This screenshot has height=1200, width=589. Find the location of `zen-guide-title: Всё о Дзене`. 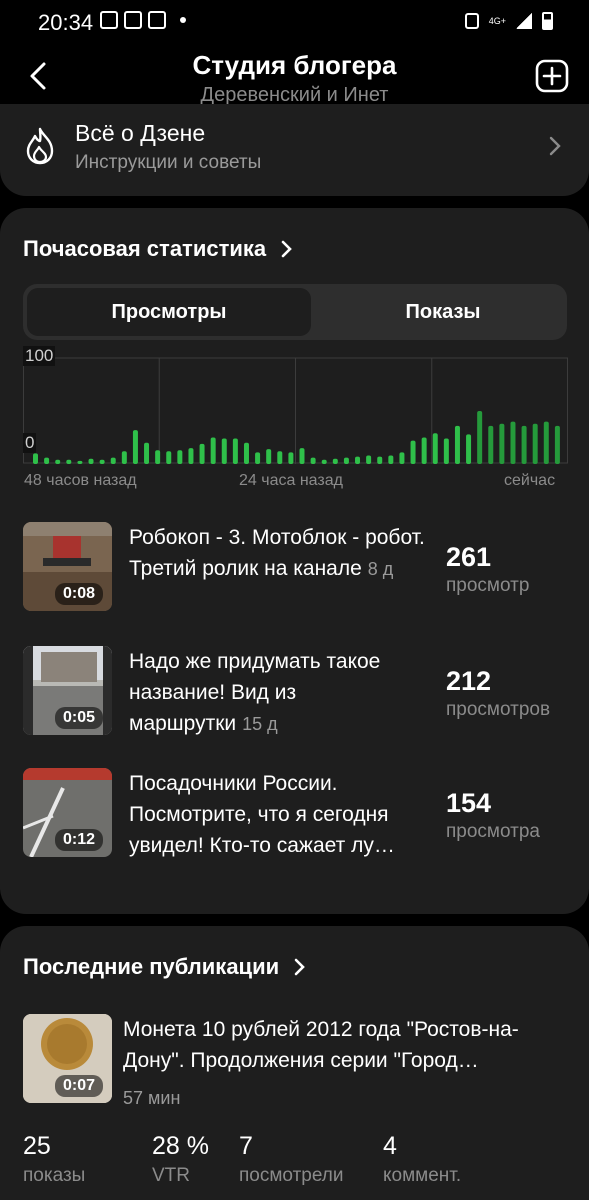

zen-guide-title: Всё о Дзене is located at coordinates (140, 133).